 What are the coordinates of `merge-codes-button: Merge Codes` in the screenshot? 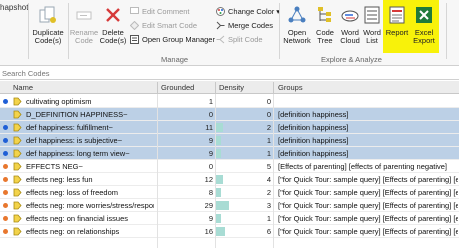 It's located at (244, 25).